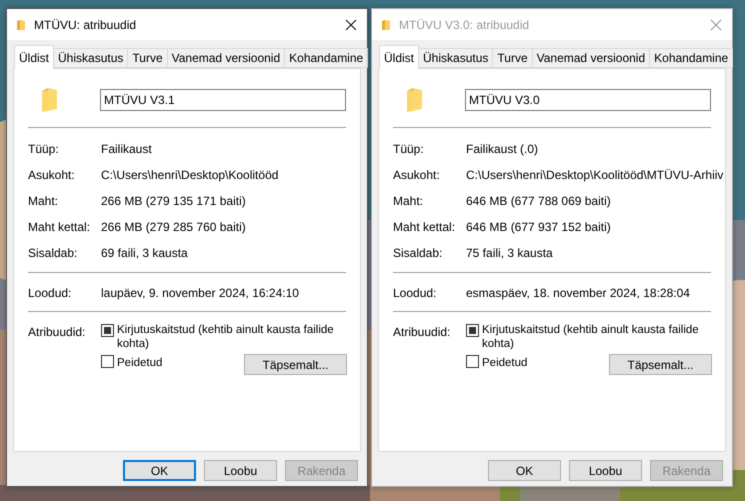 This screenshot has height=501, width=745. I want to click on property-value: 646 MB (677 788 069 baiti), so click(538, 201).